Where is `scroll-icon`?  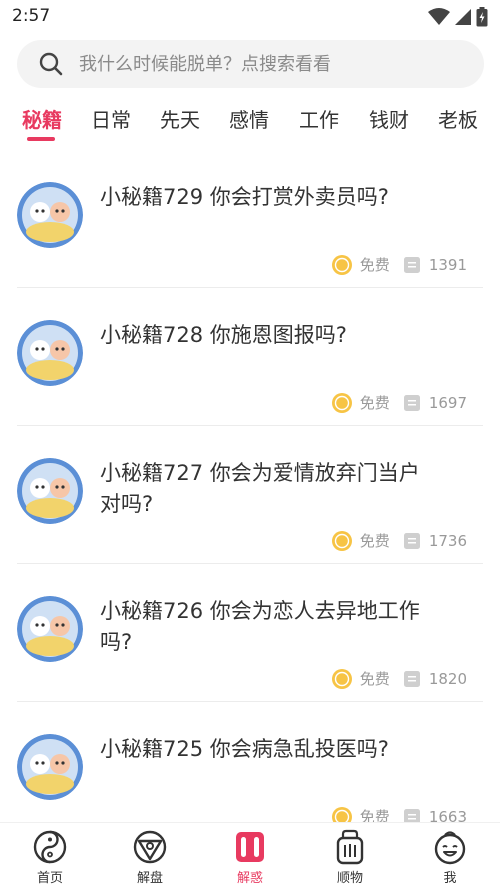 scroll-icon is located at coordinates (250, 847).